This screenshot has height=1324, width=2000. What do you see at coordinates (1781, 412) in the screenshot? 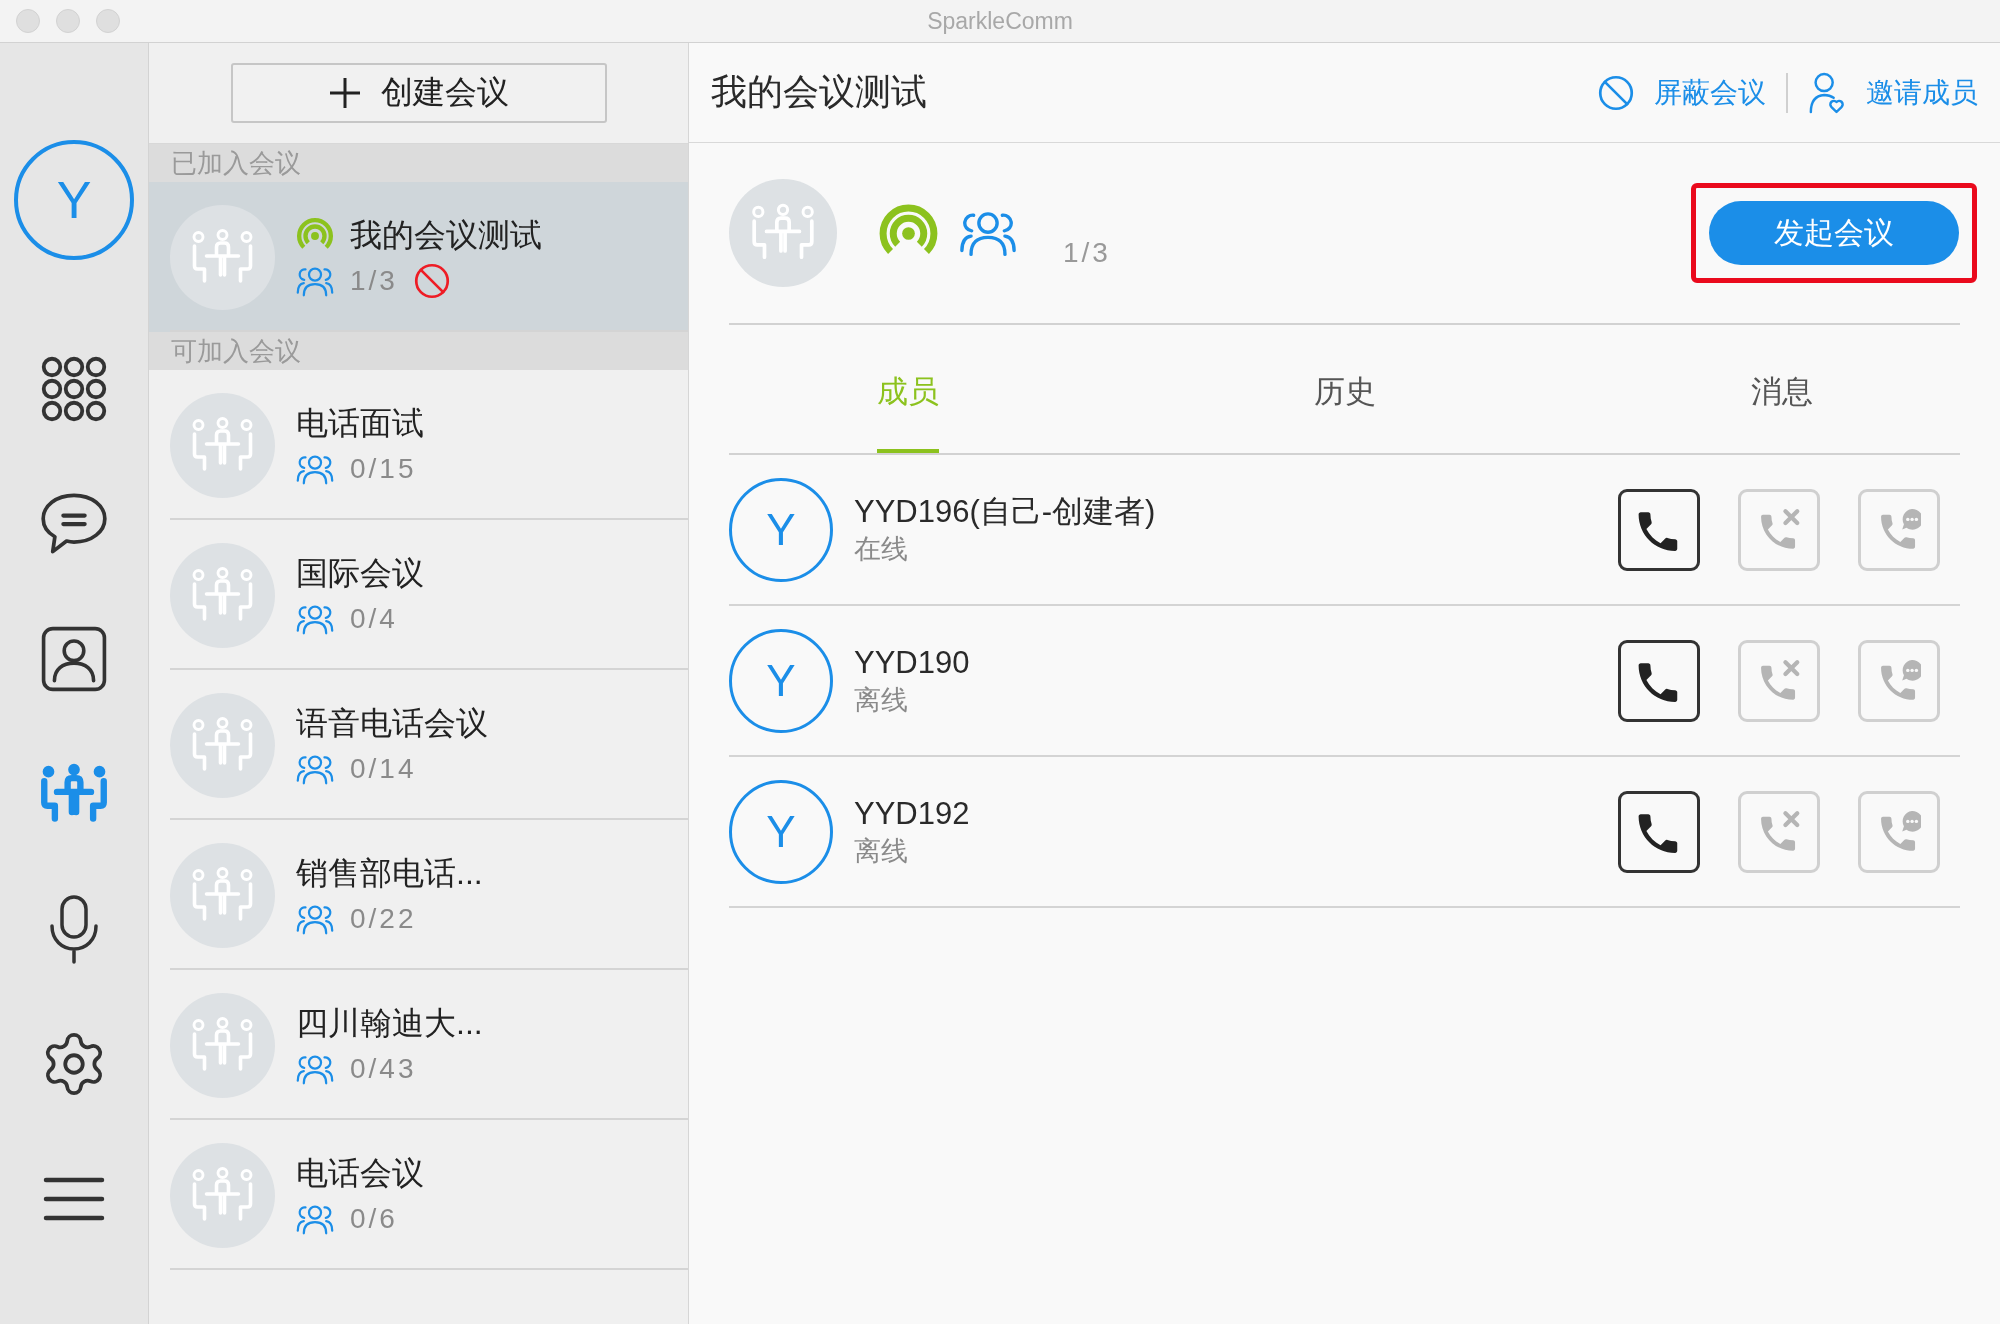
I see `tab: 消息` at bounding box center [1781, 412].